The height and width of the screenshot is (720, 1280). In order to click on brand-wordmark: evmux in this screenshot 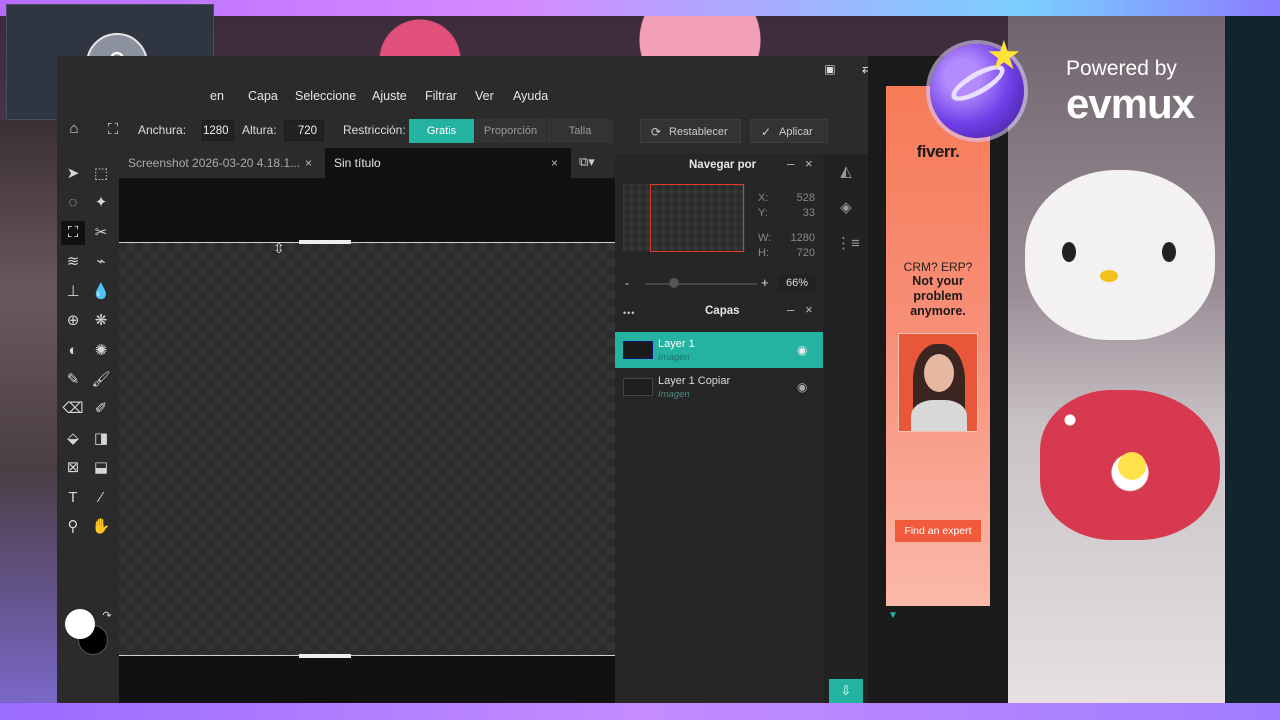, I will do `click(1130, 103)`.